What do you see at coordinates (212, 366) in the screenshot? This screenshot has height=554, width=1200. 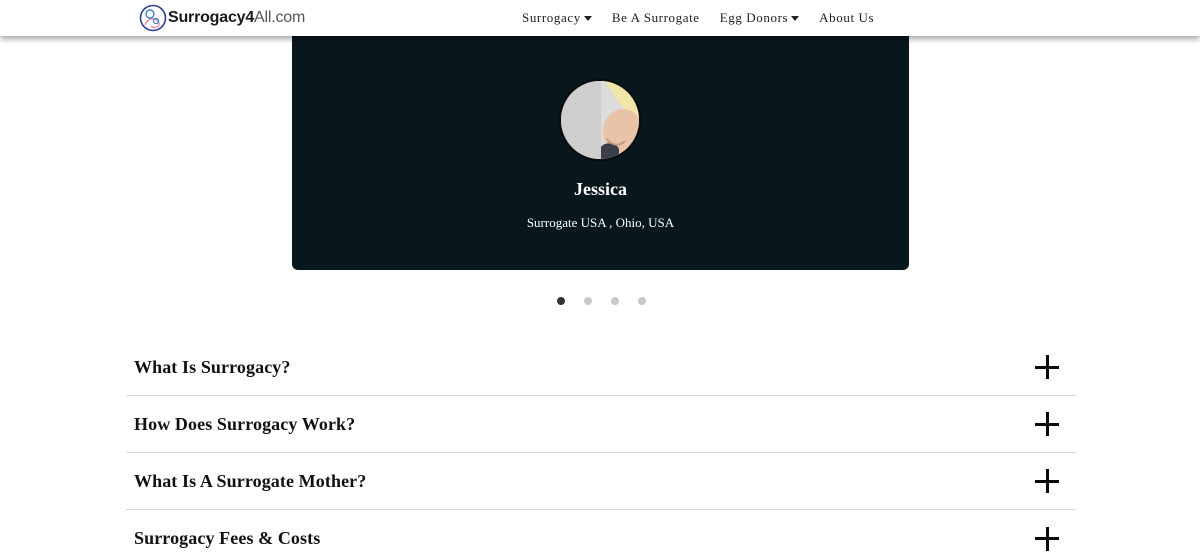 I see `faq-question: What Is Surrogacy?` at bounding box center [212, 366].